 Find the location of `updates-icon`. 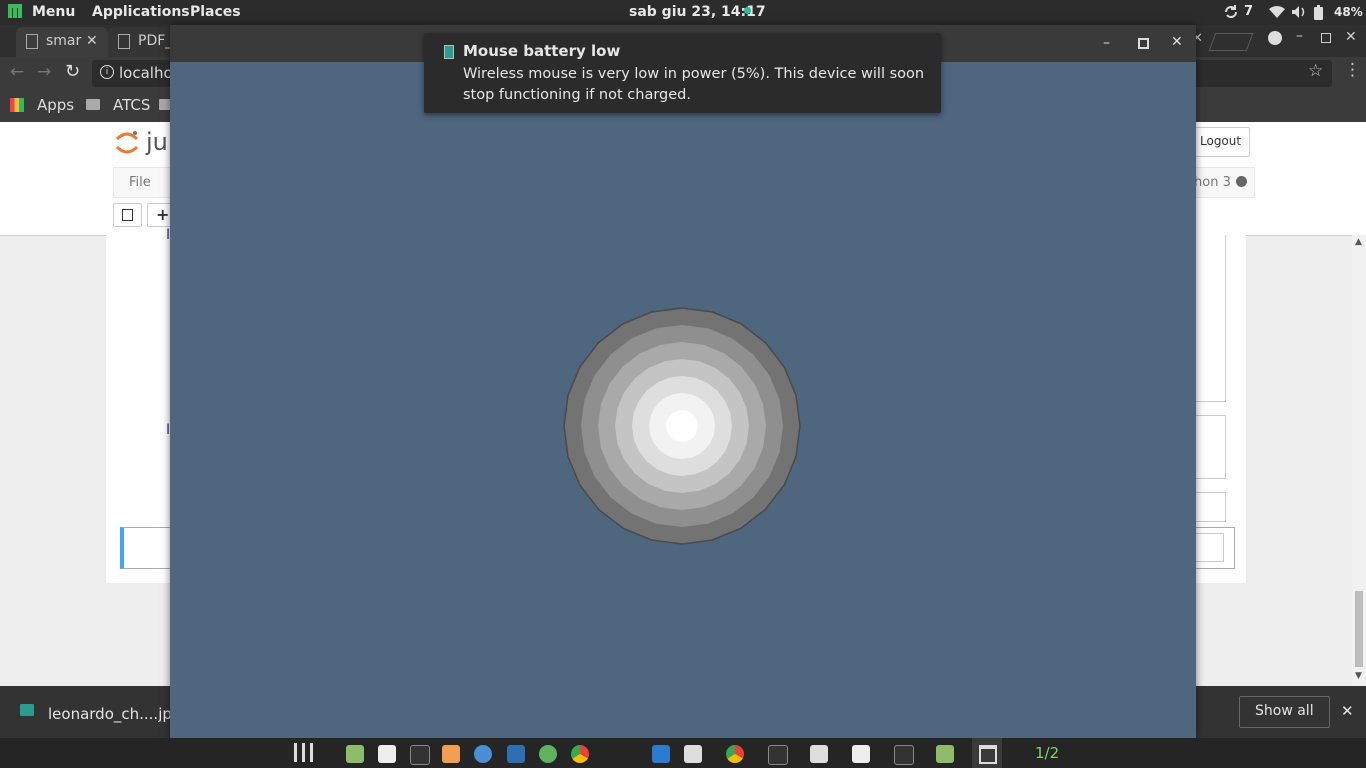

updates-icon is located at coordinates (1231, 14).